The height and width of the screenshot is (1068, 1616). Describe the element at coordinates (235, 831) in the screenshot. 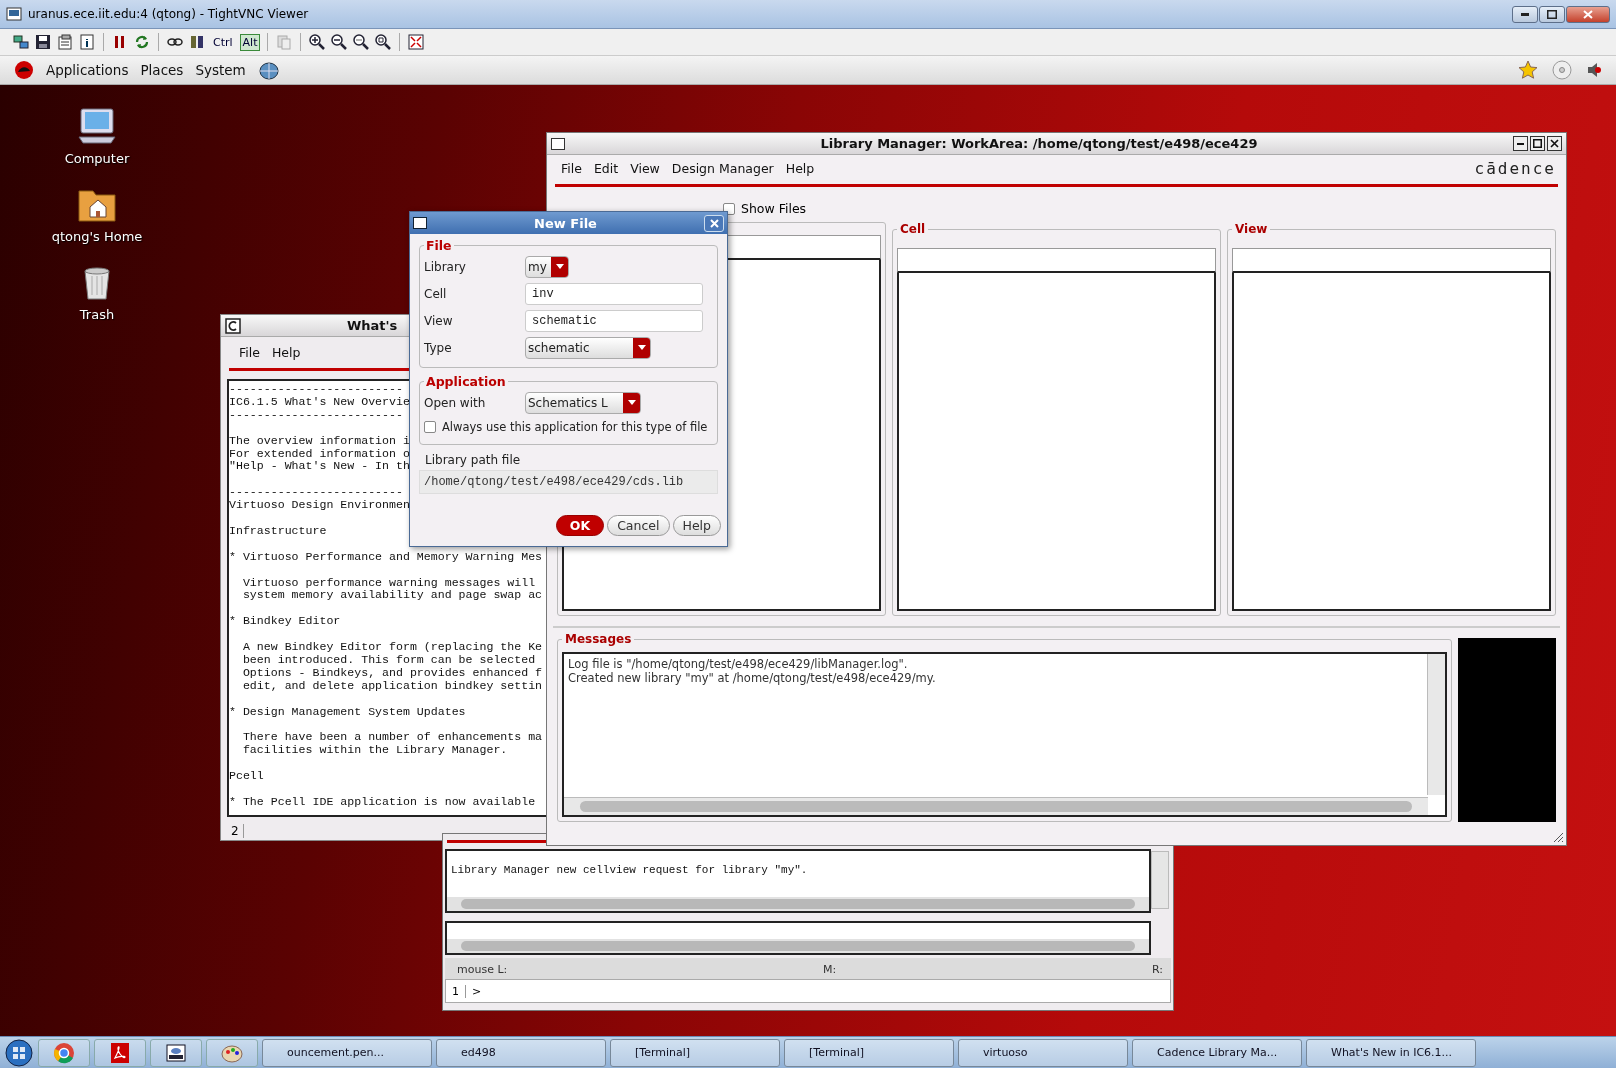

I see `status-line-number: 2` at that location.